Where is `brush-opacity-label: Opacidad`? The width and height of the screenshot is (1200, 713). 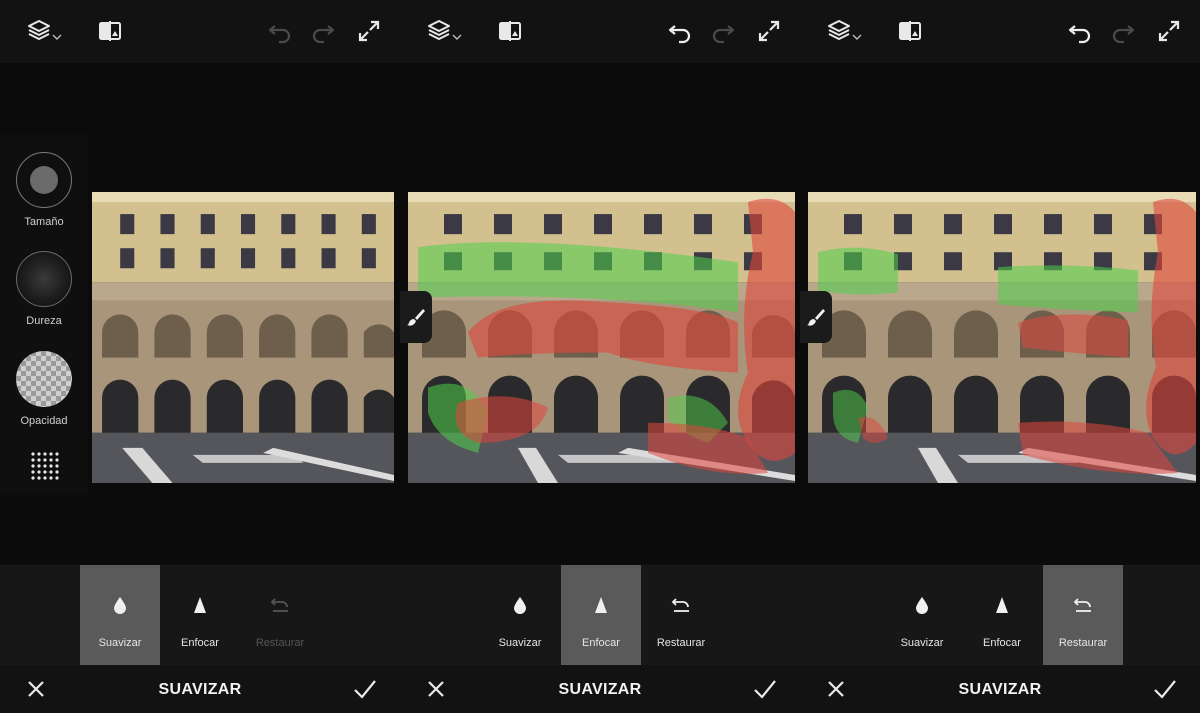
brush-opacity-label: Opacidad is located at coordinates (44, 421).